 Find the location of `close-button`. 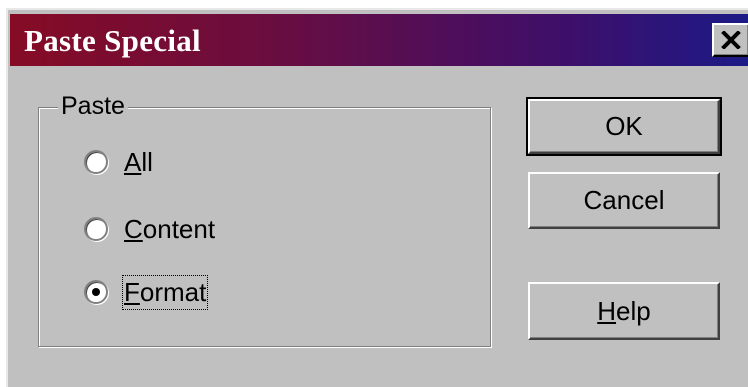

close-button is located at coordinates (730, 40).